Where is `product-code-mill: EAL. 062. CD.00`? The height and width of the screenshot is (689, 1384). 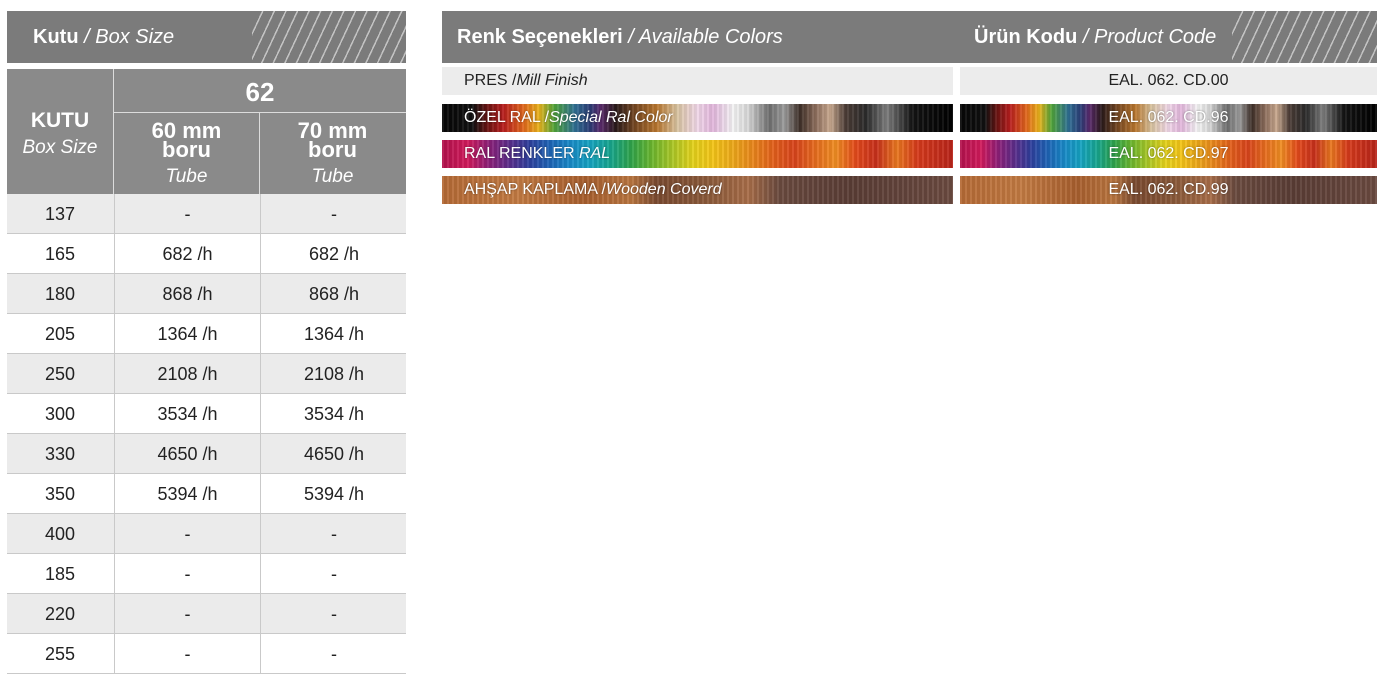
product-code-mill: EAL. 062. CD.00 is located at coordinates (1168, 81).